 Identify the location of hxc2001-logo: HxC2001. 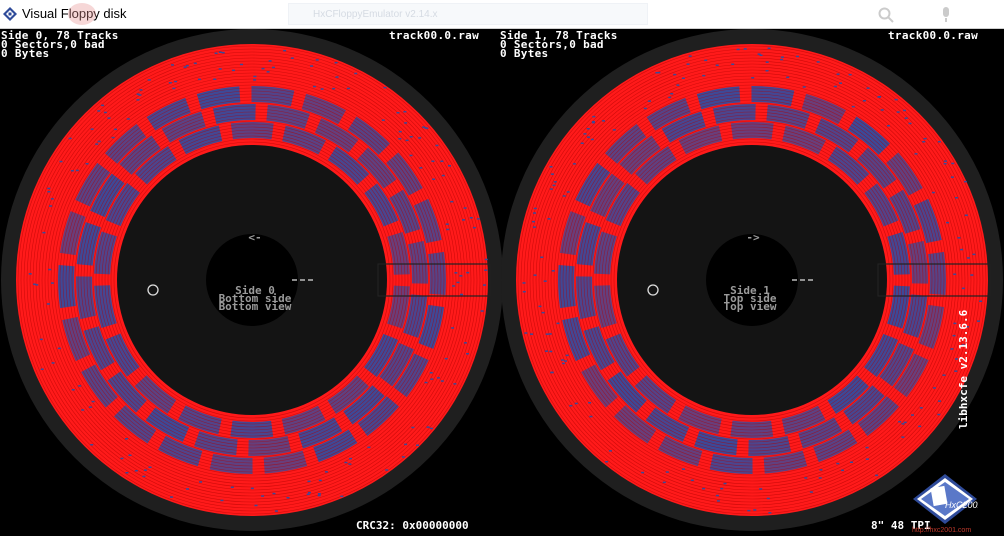
(945, 499).